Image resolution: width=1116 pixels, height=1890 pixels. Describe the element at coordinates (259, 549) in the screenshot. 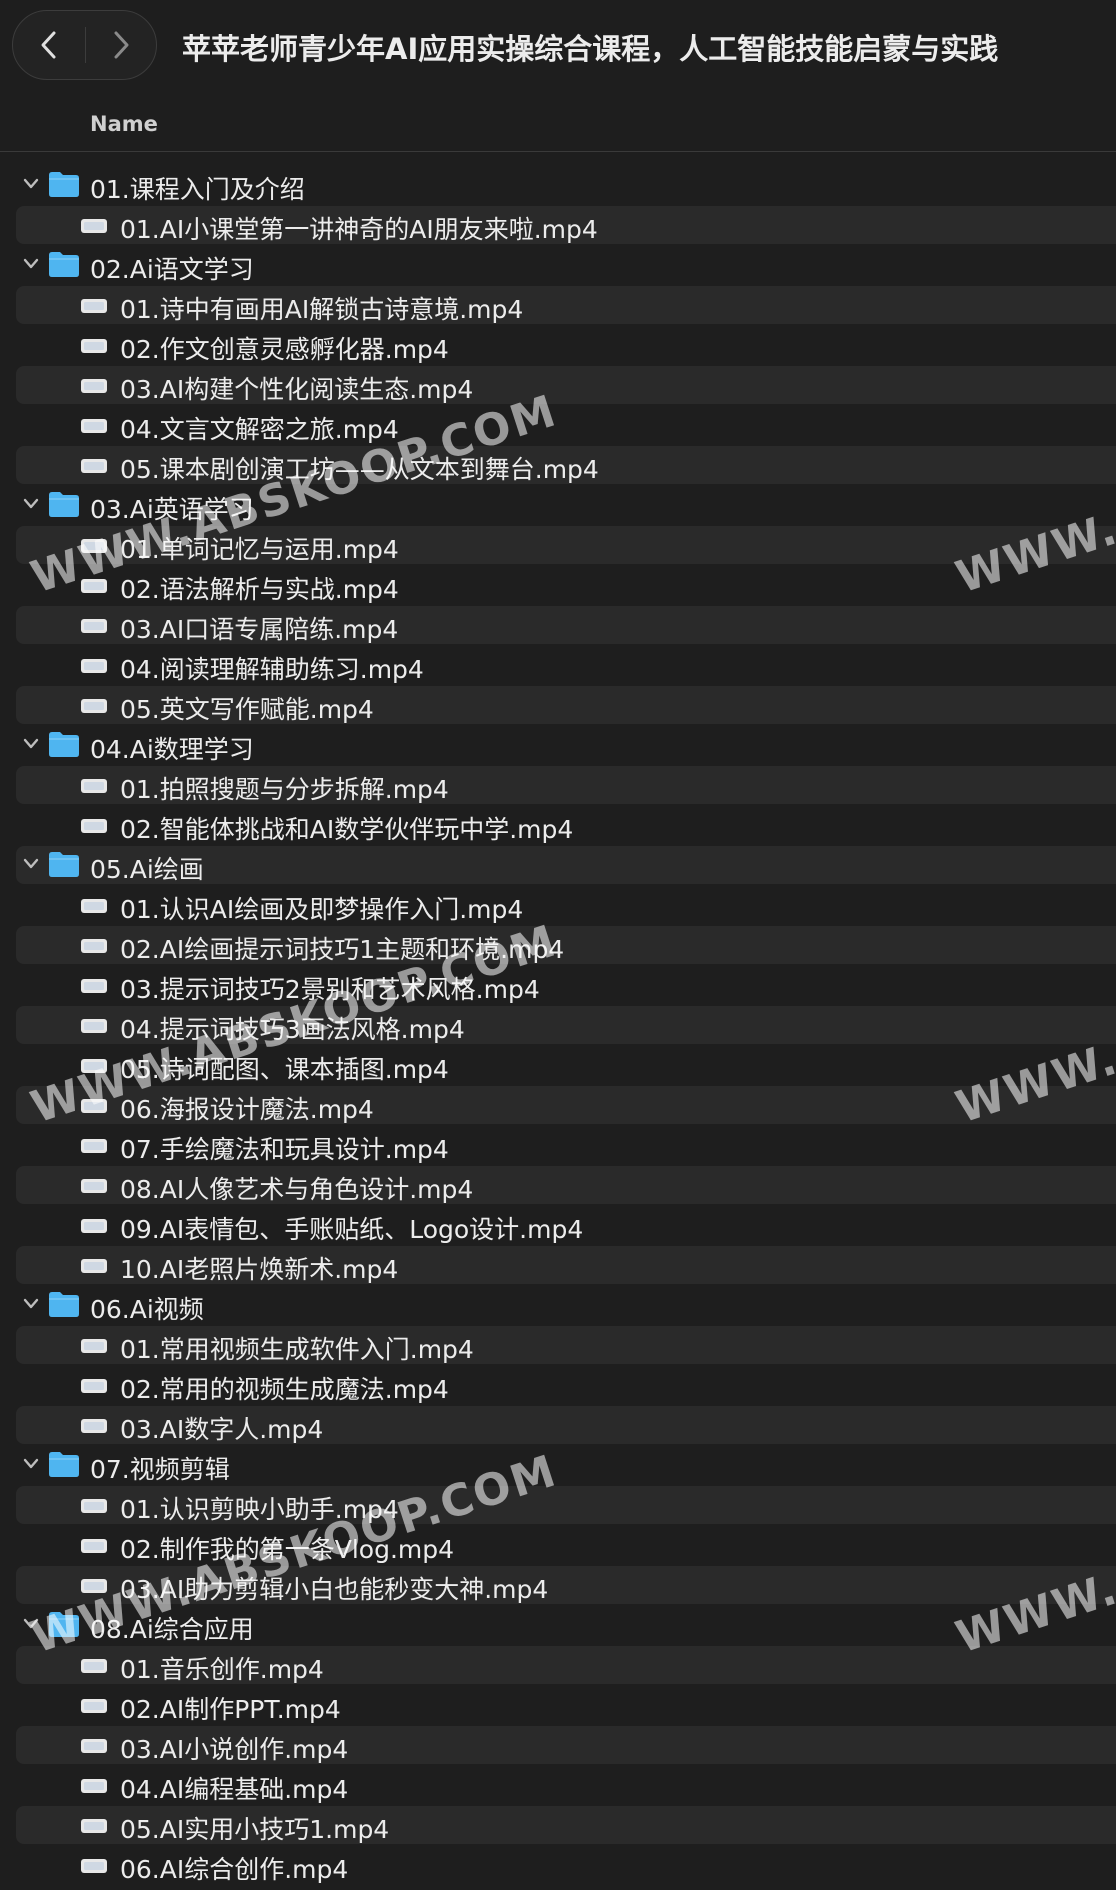

I see `file-name: 01.单词记忆与运用.mp4` at that location.